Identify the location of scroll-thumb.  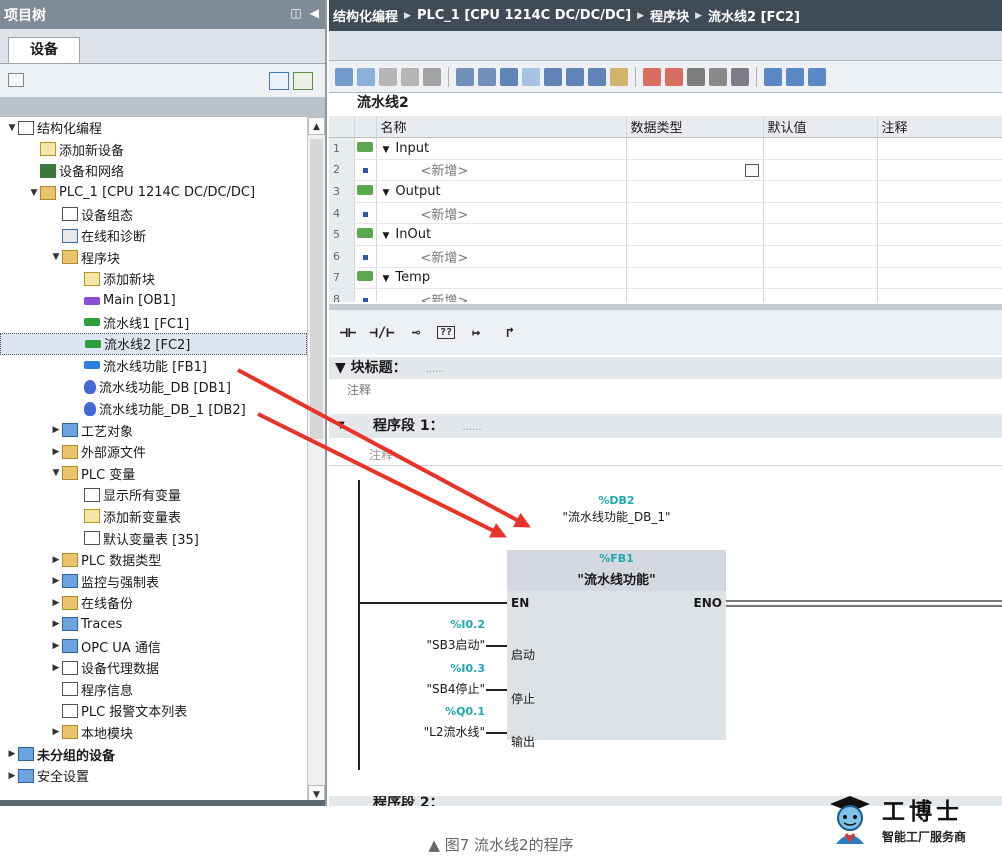
(316, 289).